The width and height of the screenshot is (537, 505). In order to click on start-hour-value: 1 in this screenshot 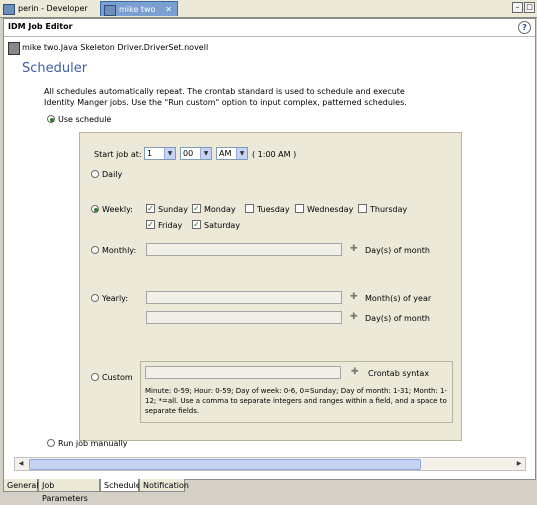, I will do `click(150, 153)`.